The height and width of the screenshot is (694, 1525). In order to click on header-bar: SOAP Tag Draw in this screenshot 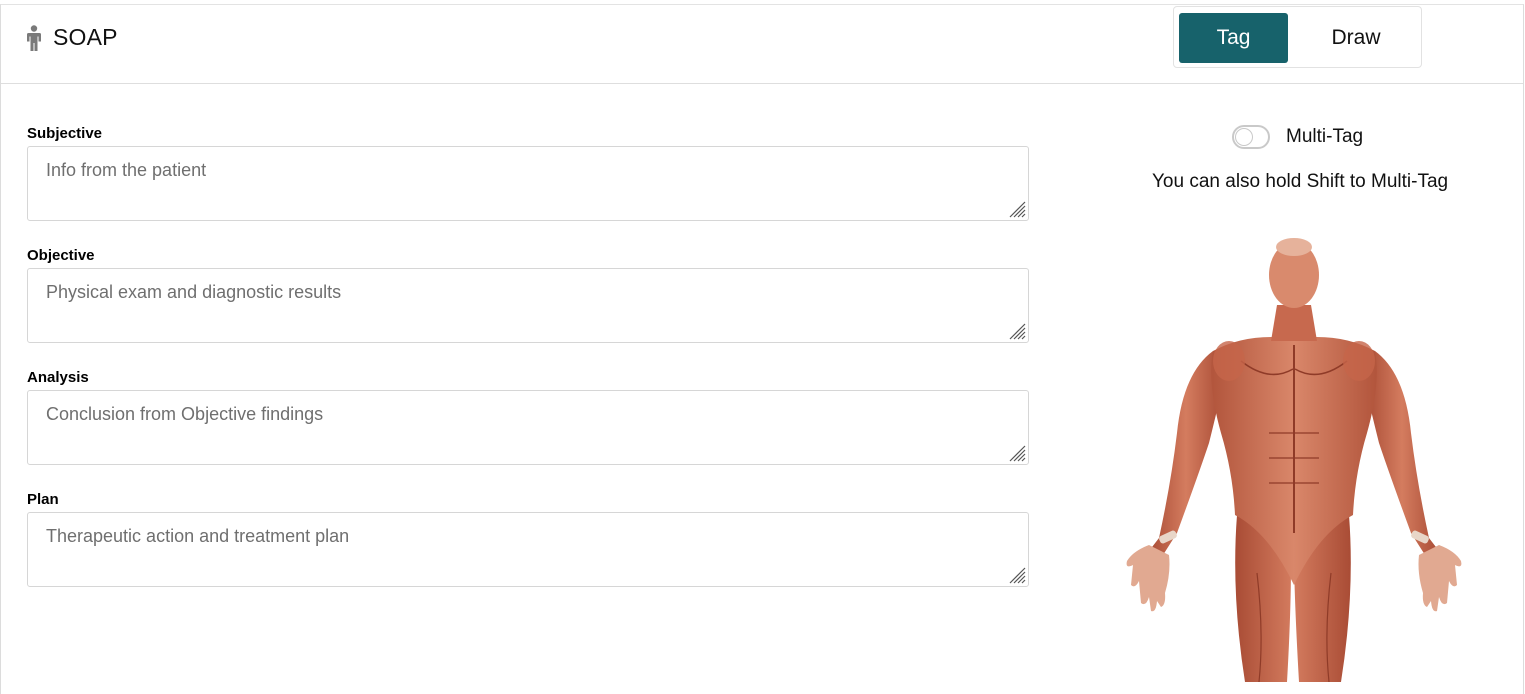, I will do `click(762, 44)`.